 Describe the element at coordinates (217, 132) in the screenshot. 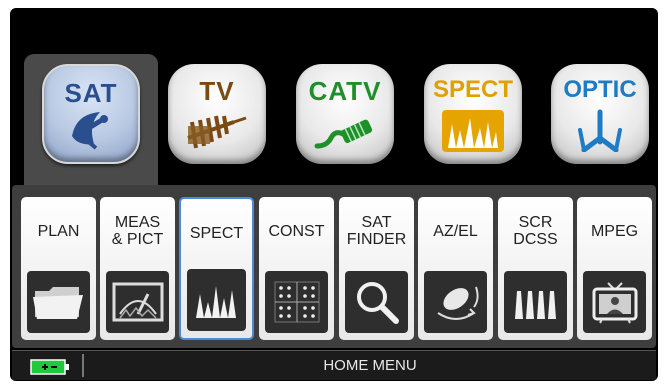

I see `tv-antenna-icon` at that location.